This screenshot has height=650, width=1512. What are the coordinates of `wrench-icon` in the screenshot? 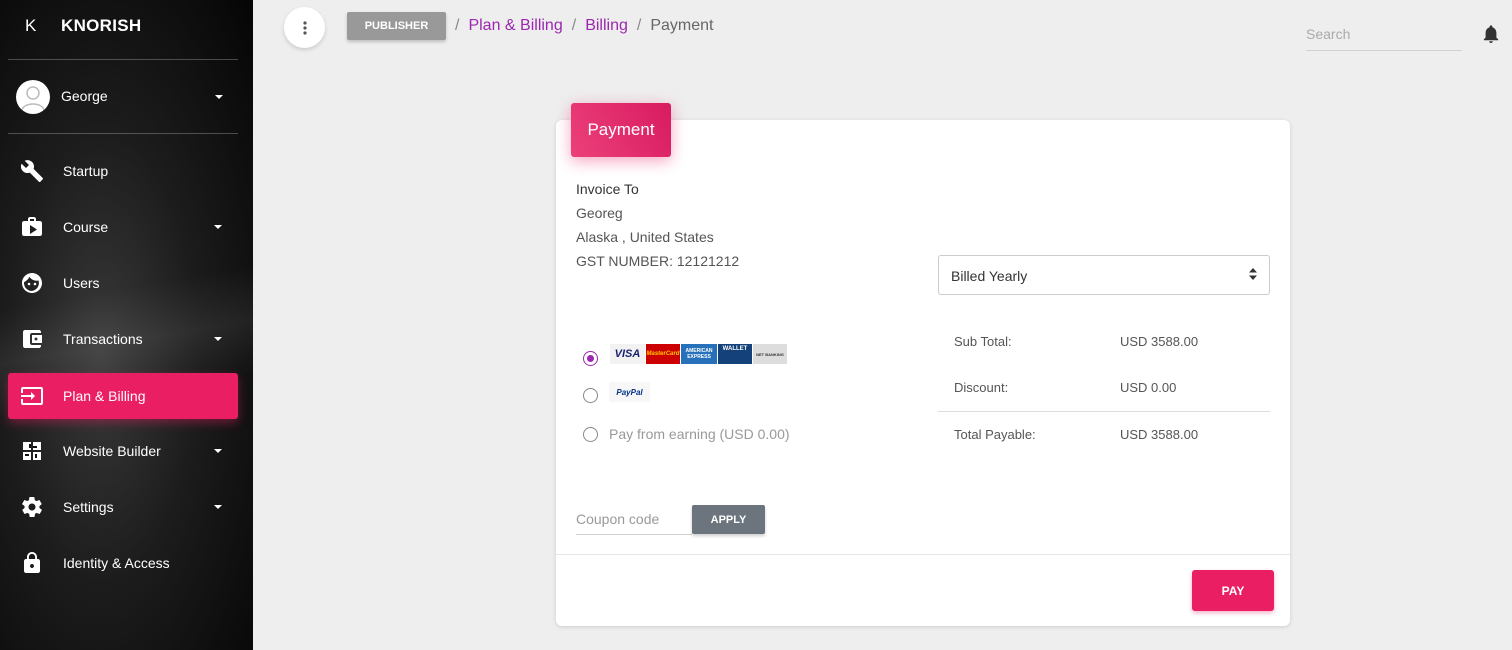 It's located at (31, 171).